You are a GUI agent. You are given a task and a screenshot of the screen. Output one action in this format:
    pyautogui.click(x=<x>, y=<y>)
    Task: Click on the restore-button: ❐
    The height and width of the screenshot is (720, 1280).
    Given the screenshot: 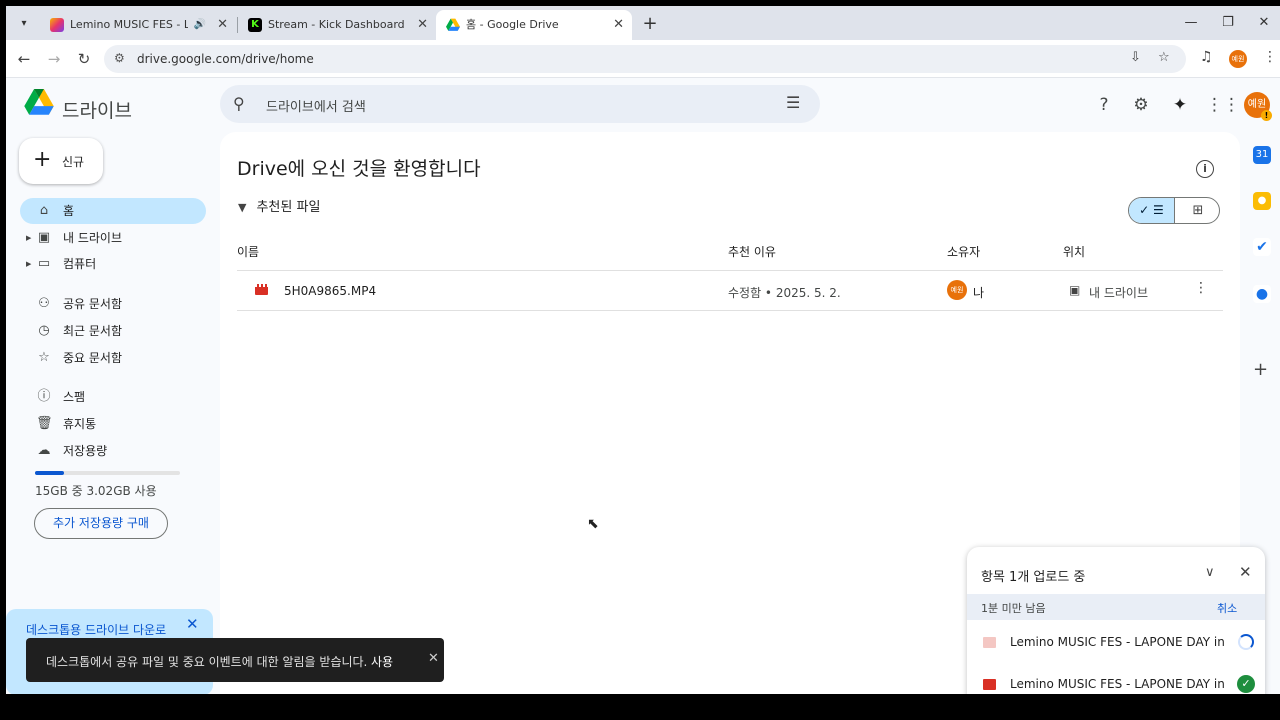 What is the action you would take?
    pyautogui.click(x=1228, y=23)
    